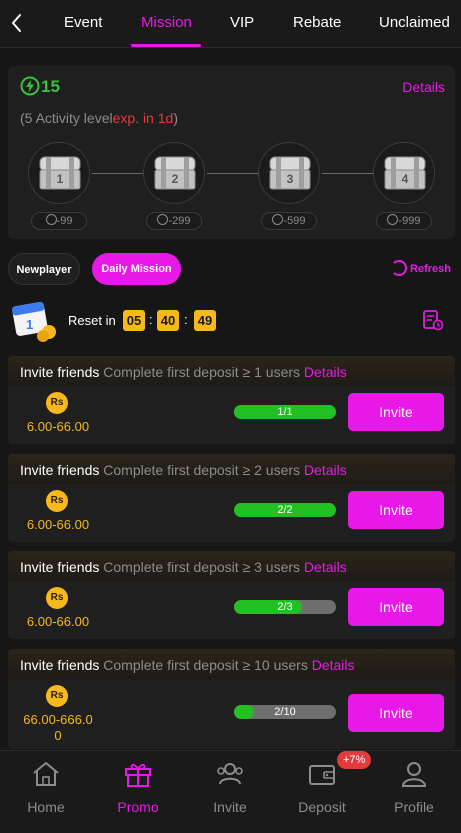 The width and height of the screenshot is (461, 833). I want to click on deposit-bonus-badge: +7%, so click(354, 760).